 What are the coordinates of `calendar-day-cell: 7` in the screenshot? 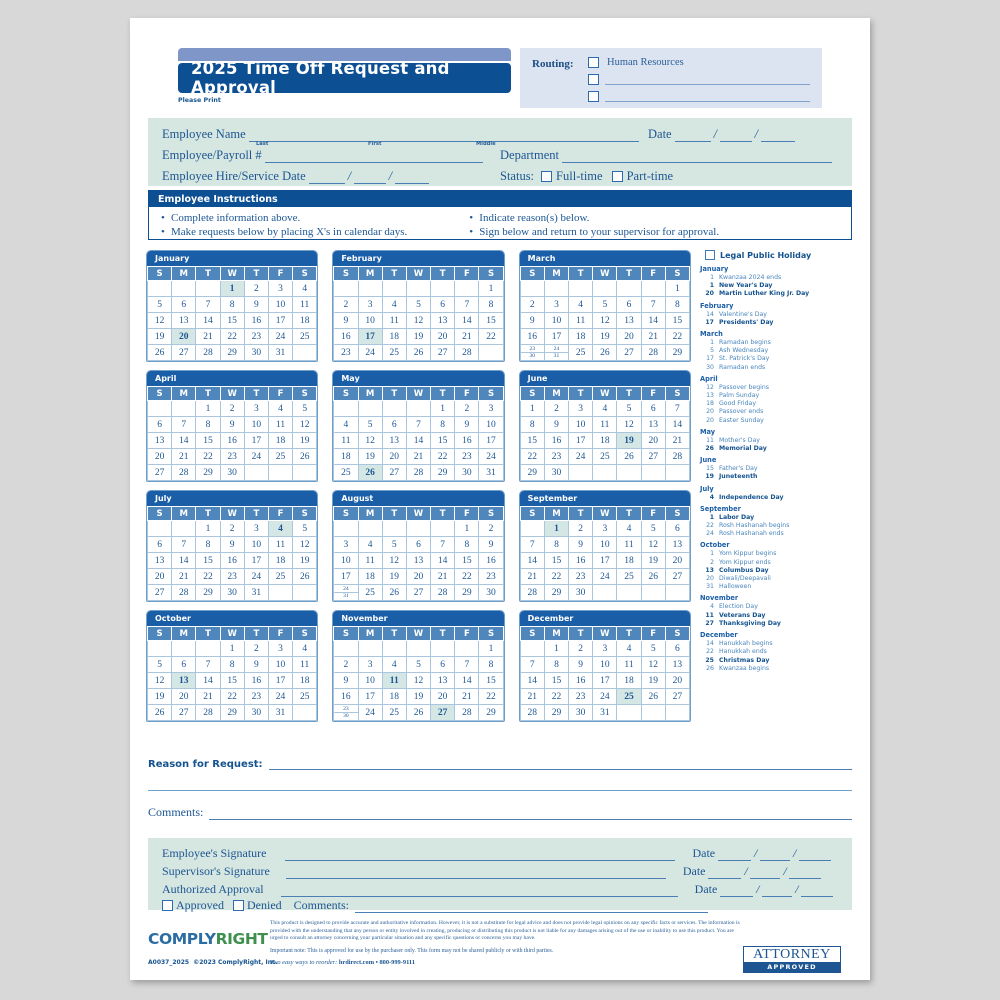 It's located at (418, 424).